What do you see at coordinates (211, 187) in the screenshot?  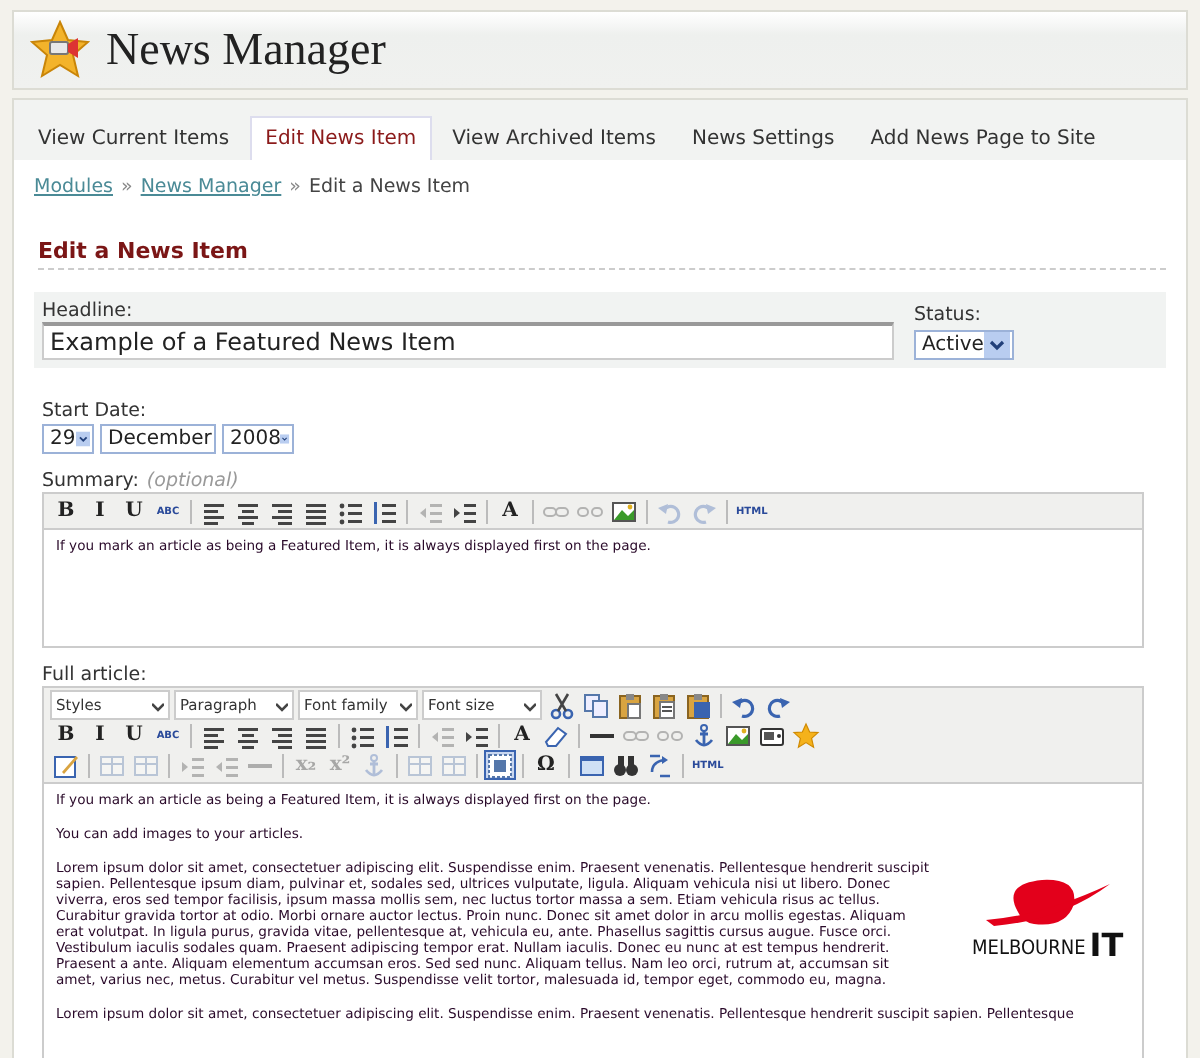 I see `breadcrumb-link: News Manager` at bounding box center [211, 187].